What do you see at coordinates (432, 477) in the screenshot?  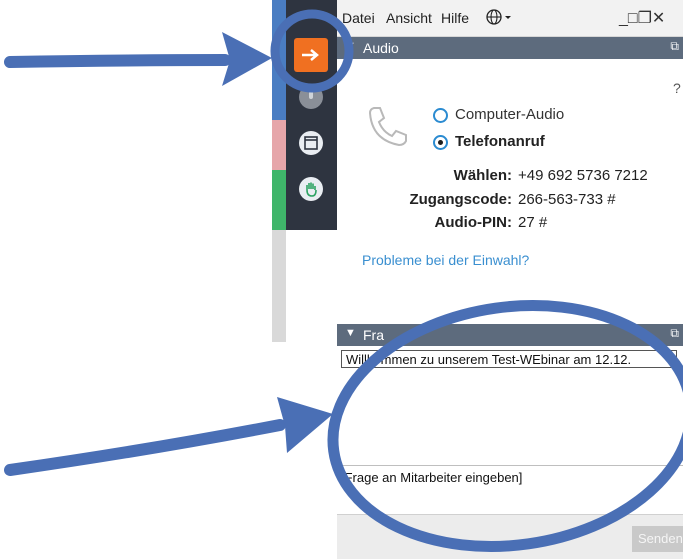 I see `question-input-placeholder: [Frage an Mitarbeiter eingeben]` at bounding box center [432, 477].